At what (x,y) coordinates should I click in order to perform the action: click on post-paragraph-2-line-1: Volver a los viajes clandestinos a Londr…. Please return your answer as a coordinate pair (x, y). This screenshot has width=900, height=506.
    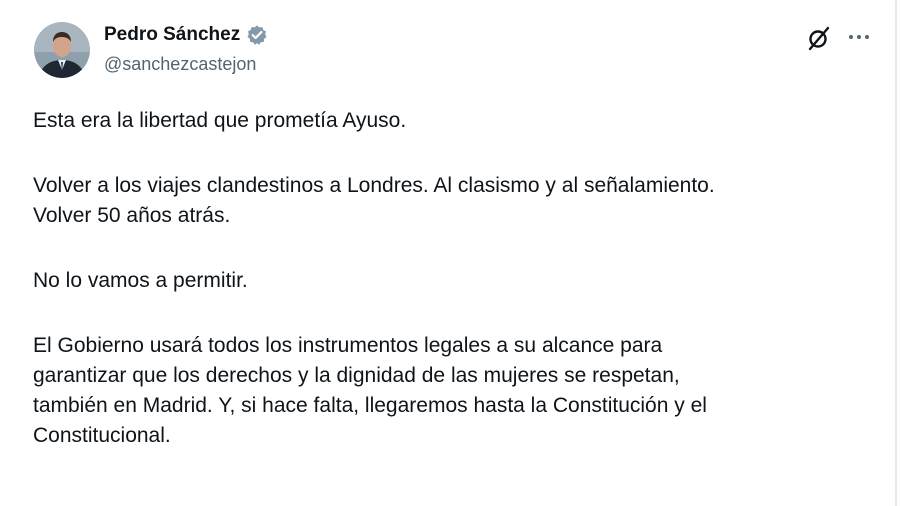
    Looking at the image, I should click on (374, 185).